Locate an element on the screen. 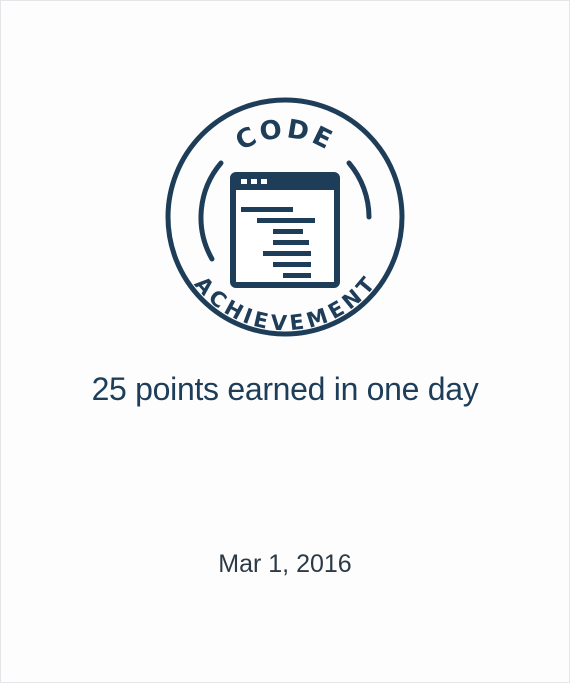 The width and height of the screenshot is (570, 683). badge-icon: CODE ACHIEVEMENT is located at coordinates (285, 217).